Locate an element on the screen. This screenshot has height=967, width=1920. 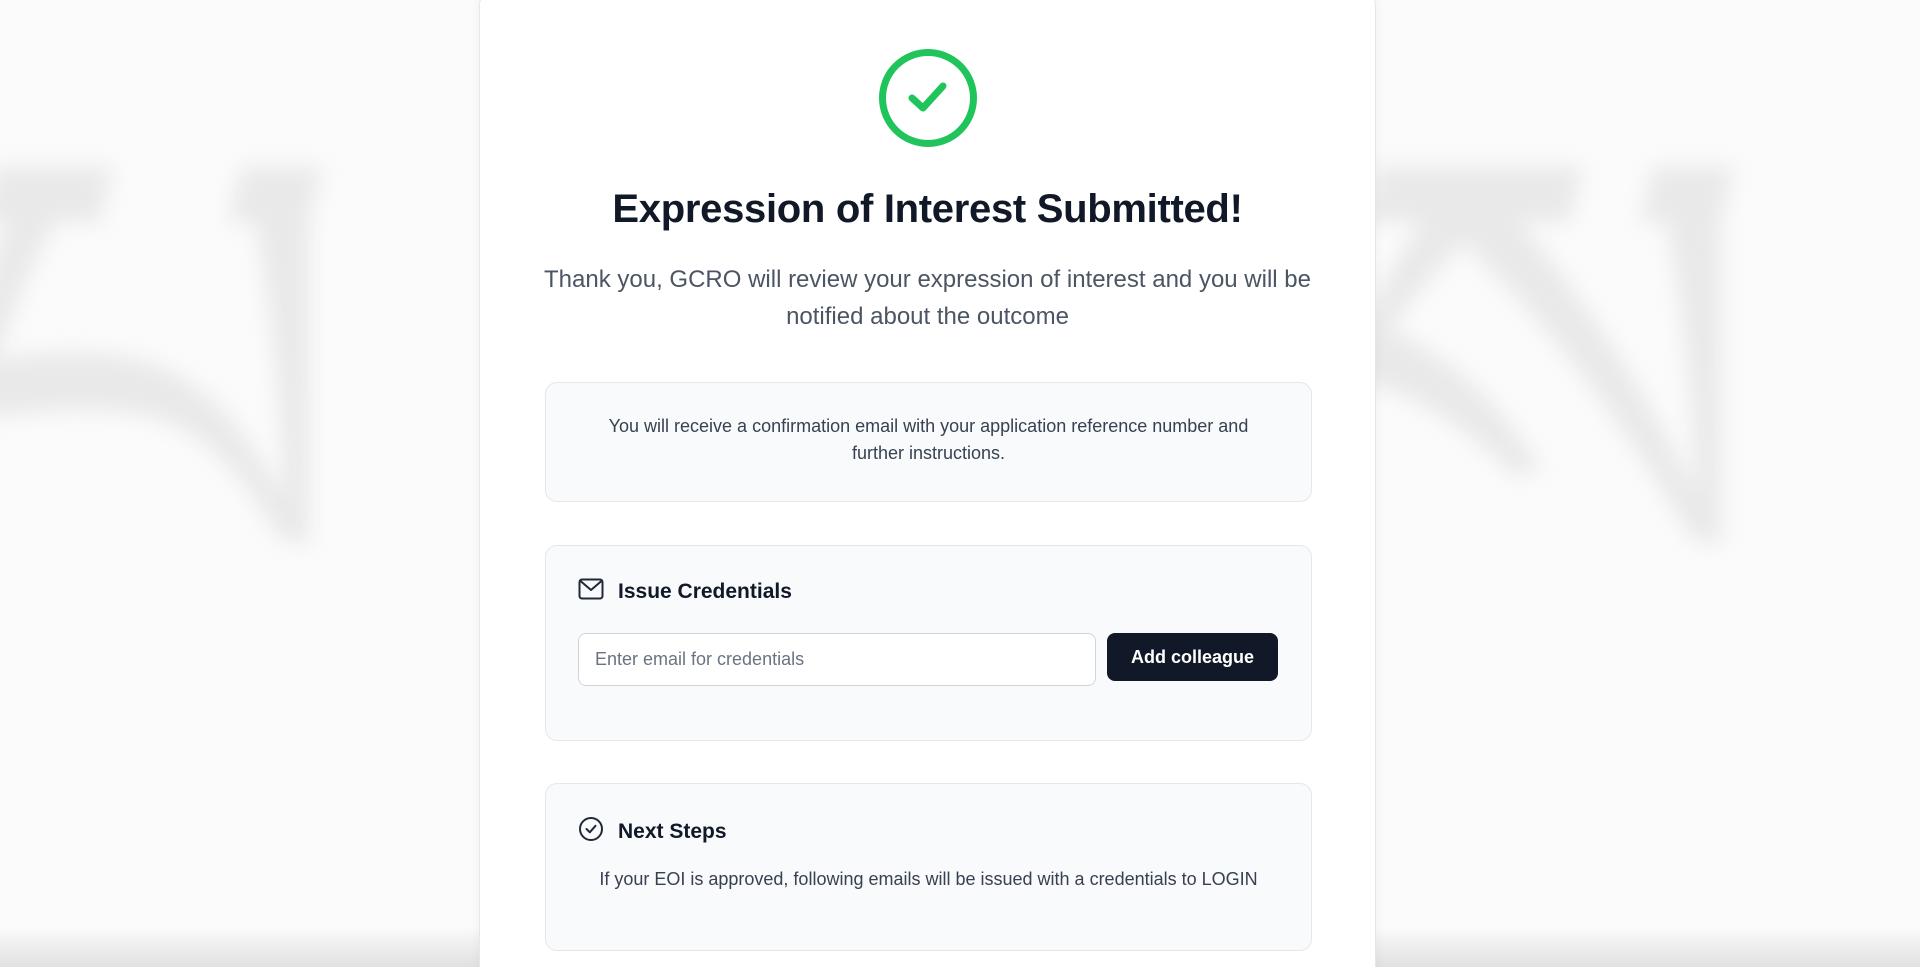
mail-icon is located at coordinates (591, 591).